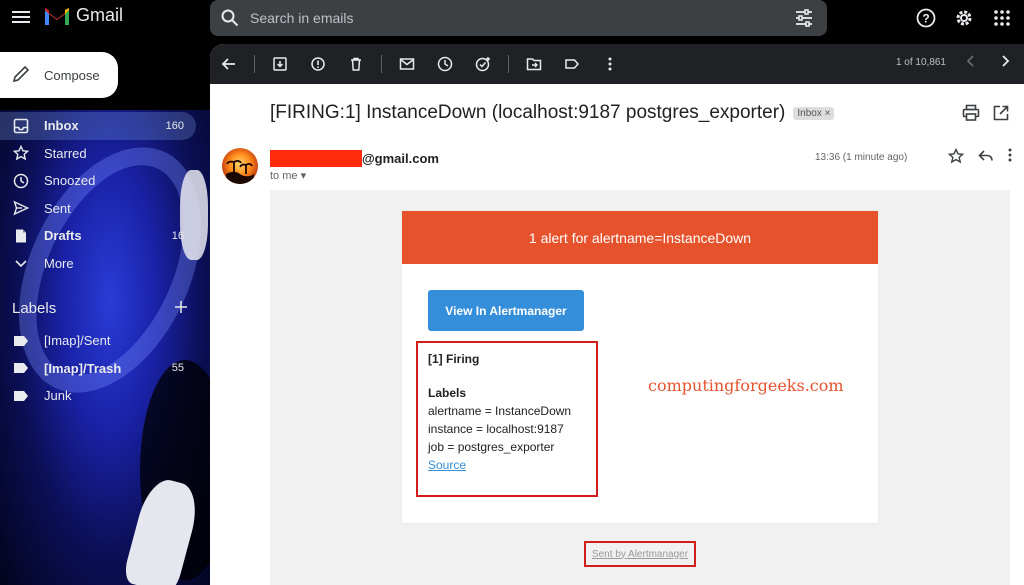  I want to click on snooze-icon, so click(445, 64).